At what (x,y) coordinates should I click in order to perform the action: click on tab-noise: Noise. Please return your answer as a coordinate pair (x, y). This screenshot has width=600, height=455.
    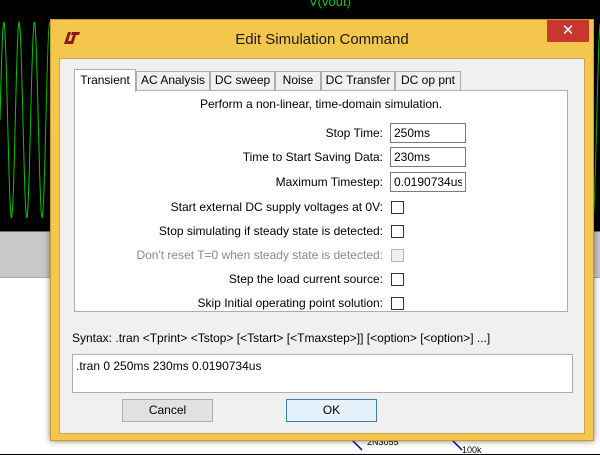
    Looking at the image, I should click on (298, 80).